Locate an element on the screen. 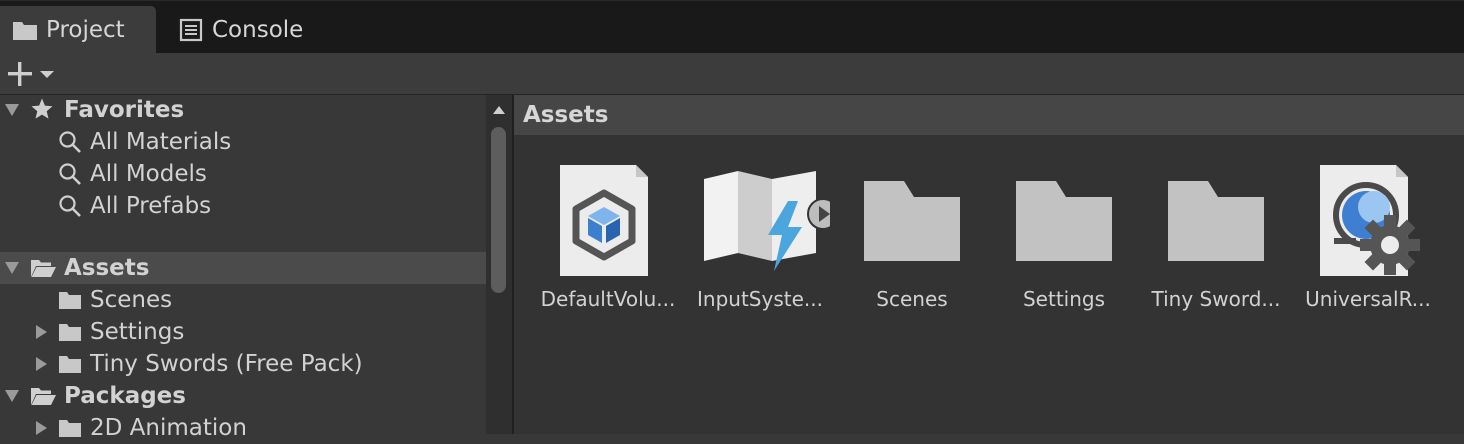 The width and height of the screenshot is (1464, 444). tree-row-packages: Packages is located at coordinates (243, 396).